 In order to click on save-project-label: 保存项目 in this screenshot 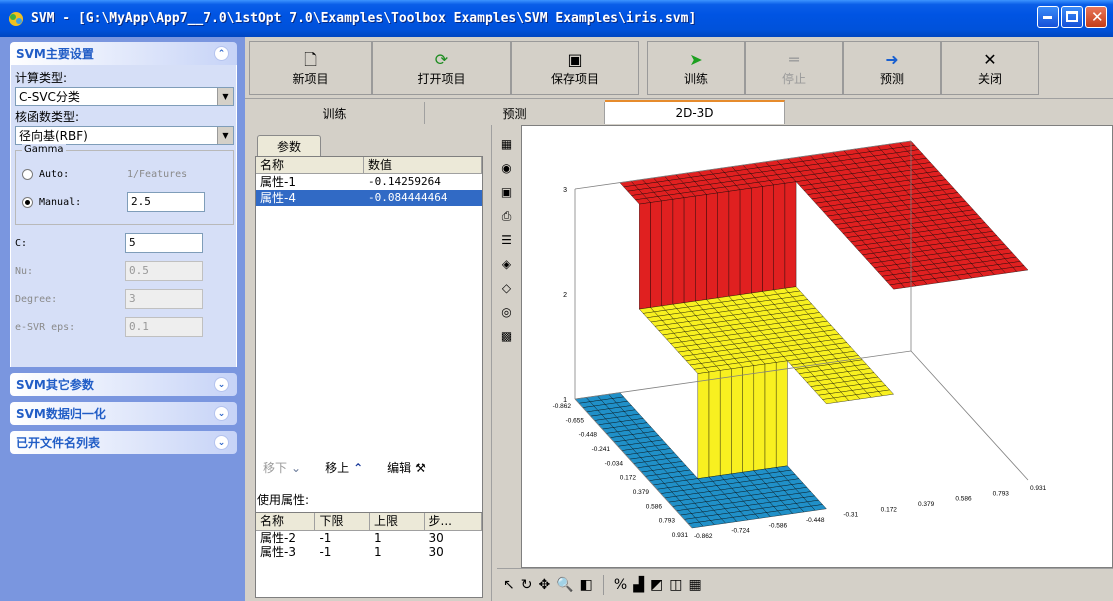, I will do `click(574, 78)`.